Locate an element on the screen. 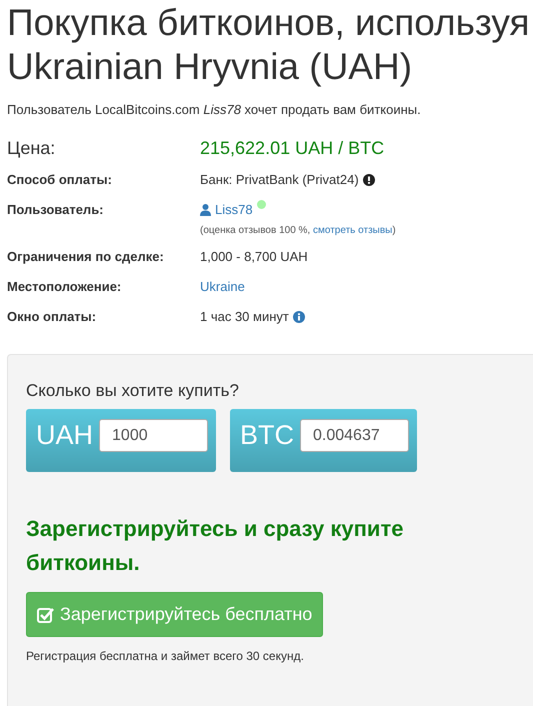 Image resolution: width=533 pixels, height=706 pixels. amount-question: Сколько вы хотите купить? is located at coordinates (133, 391).